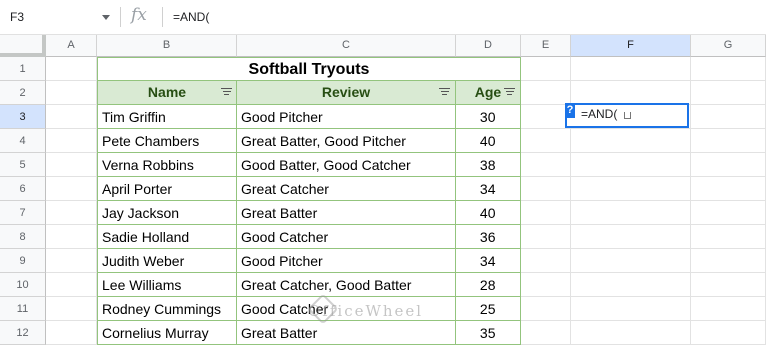 The height and width of the screenshot is (356, 766). What do you see at coordinates (167, 117) in the screenshot?
I see `table-cell: Tim Griffin` at bounding box center [167, 117].